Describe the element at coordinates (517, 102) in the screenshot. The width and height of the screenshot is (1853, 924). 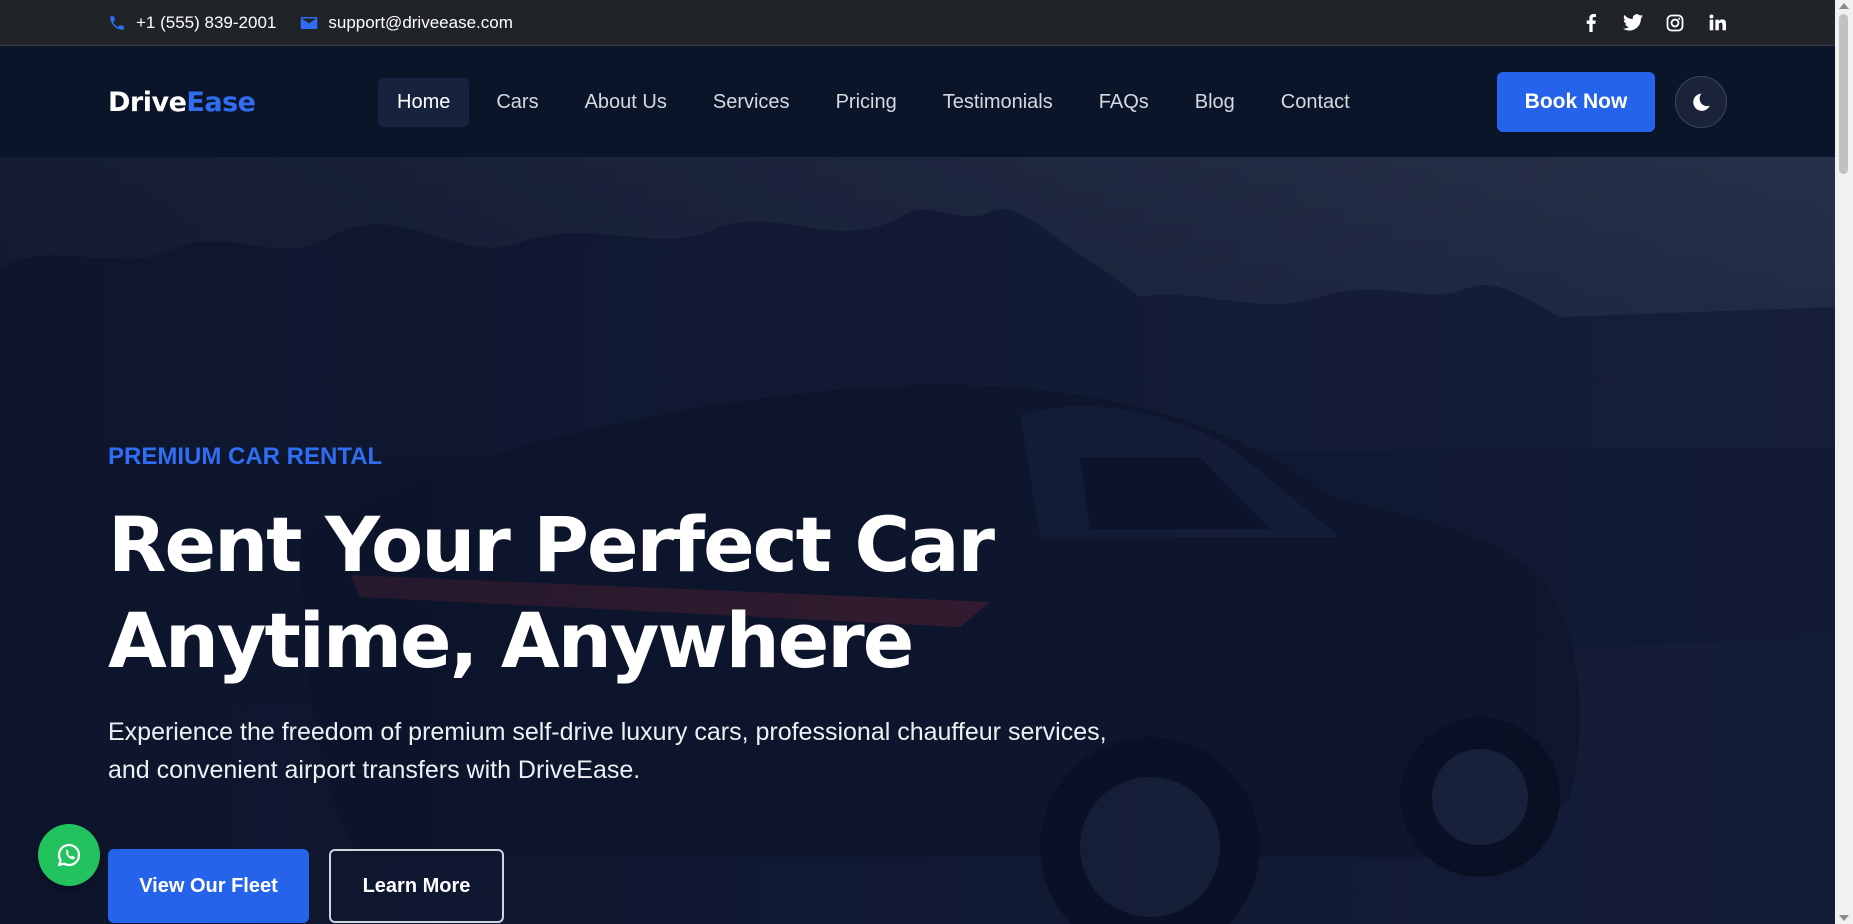
I see `nav-item-cars: Cars` at that location.